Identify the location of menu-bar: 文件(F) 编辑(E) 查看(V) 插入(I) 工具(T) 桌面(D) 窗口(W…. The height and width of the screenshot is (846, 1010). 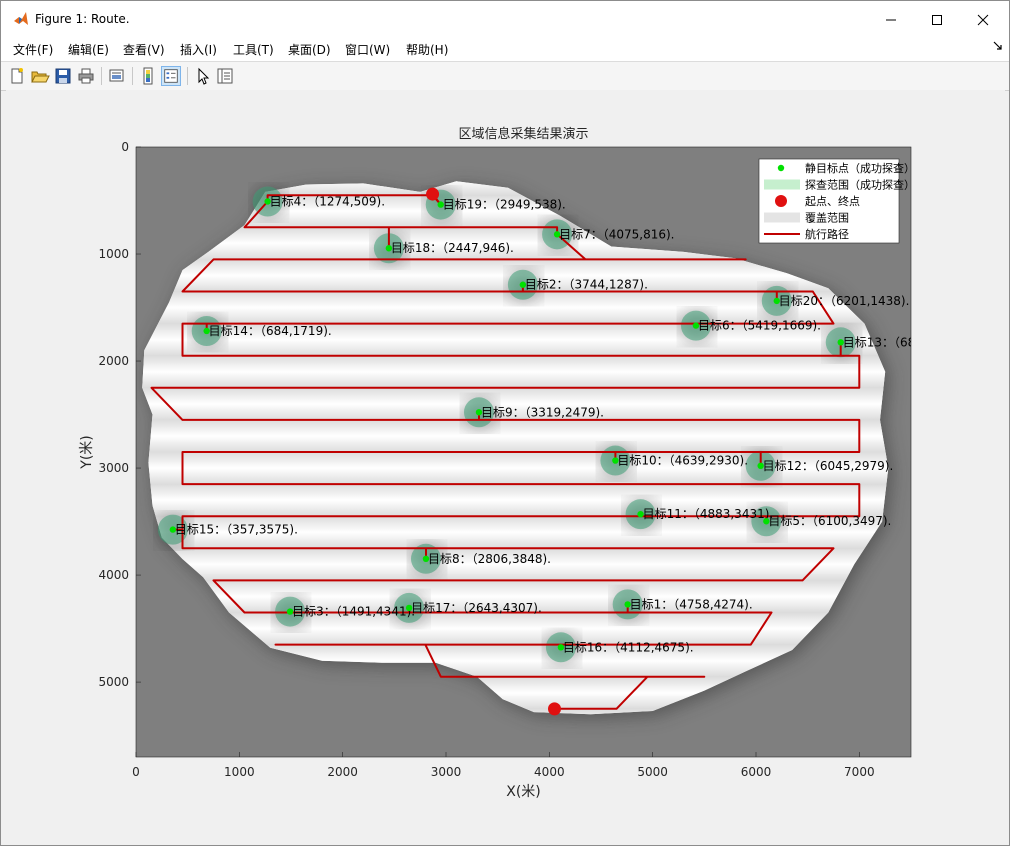
(505, 49).